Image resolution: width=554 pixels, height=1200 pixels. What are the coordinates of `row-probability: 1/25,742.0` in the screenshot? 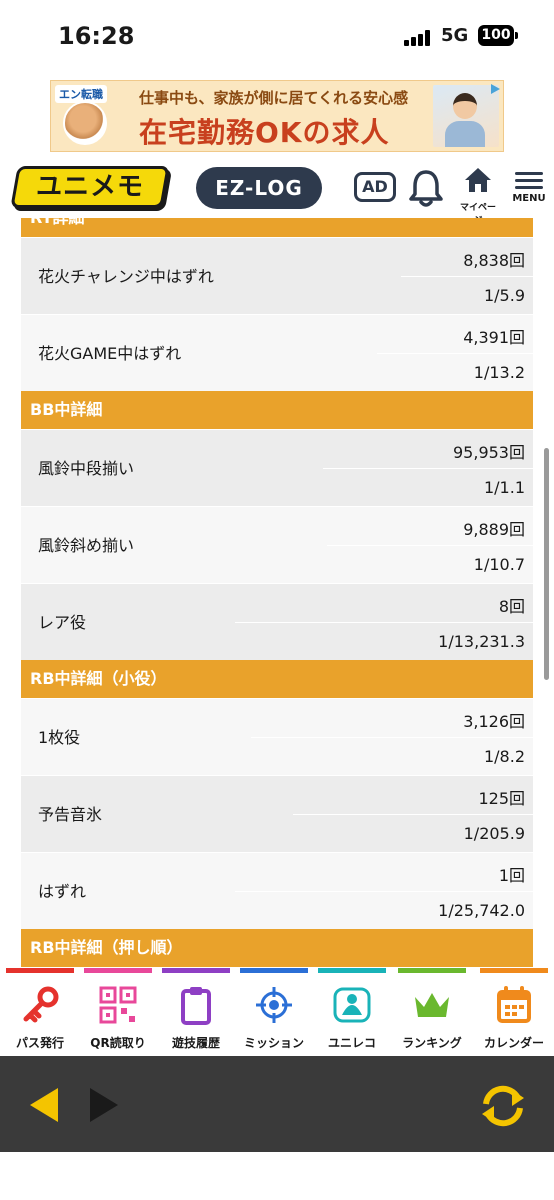 It's located at (481, 910).